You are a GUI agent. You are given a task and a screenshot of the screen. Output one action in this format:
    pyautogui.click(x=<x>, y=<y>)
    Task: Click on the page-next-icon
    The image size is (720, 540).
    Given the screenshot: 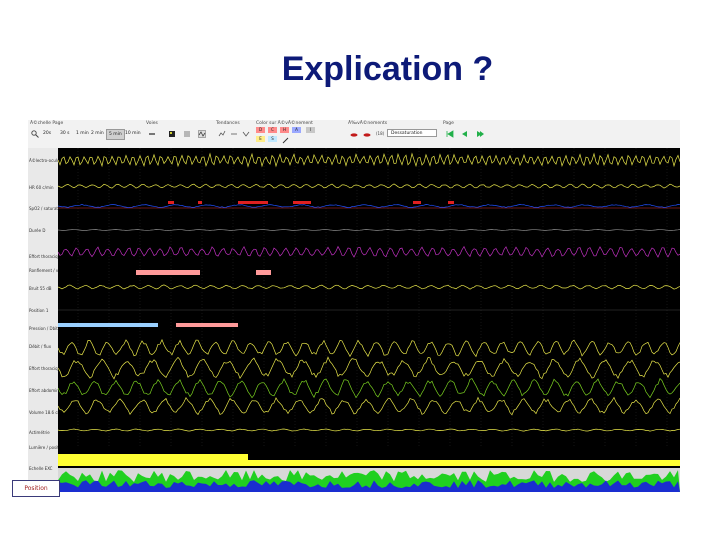 What is the action you would take?
    pyautogui.click(x=480, y=134)
    